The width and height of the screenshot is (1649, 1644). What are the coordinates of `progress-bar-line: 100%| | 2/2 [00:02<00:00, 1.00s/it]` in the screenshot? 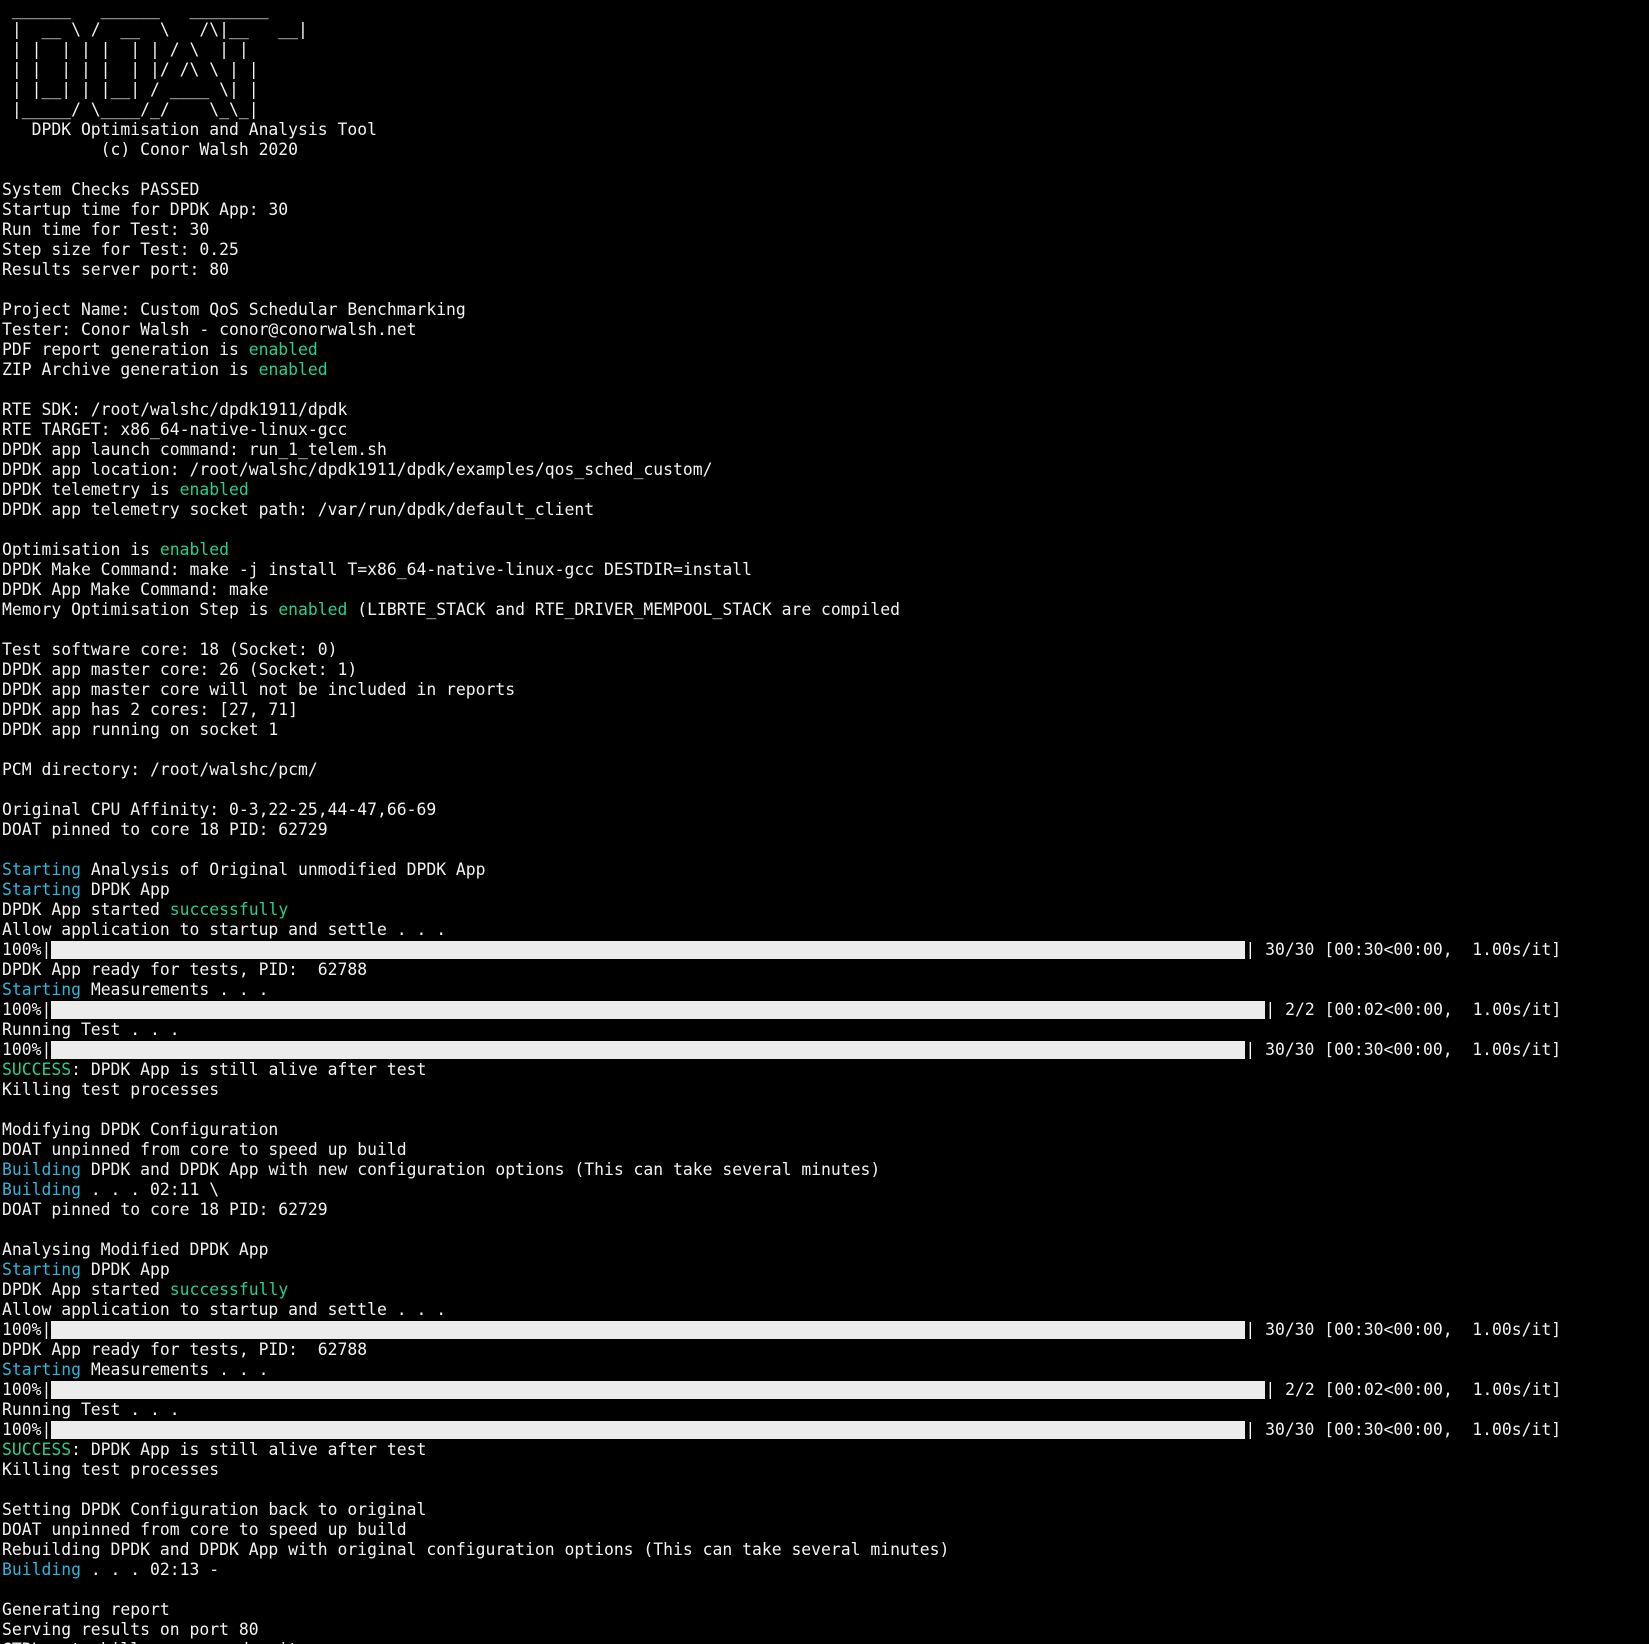 It's located at (824, 1010).